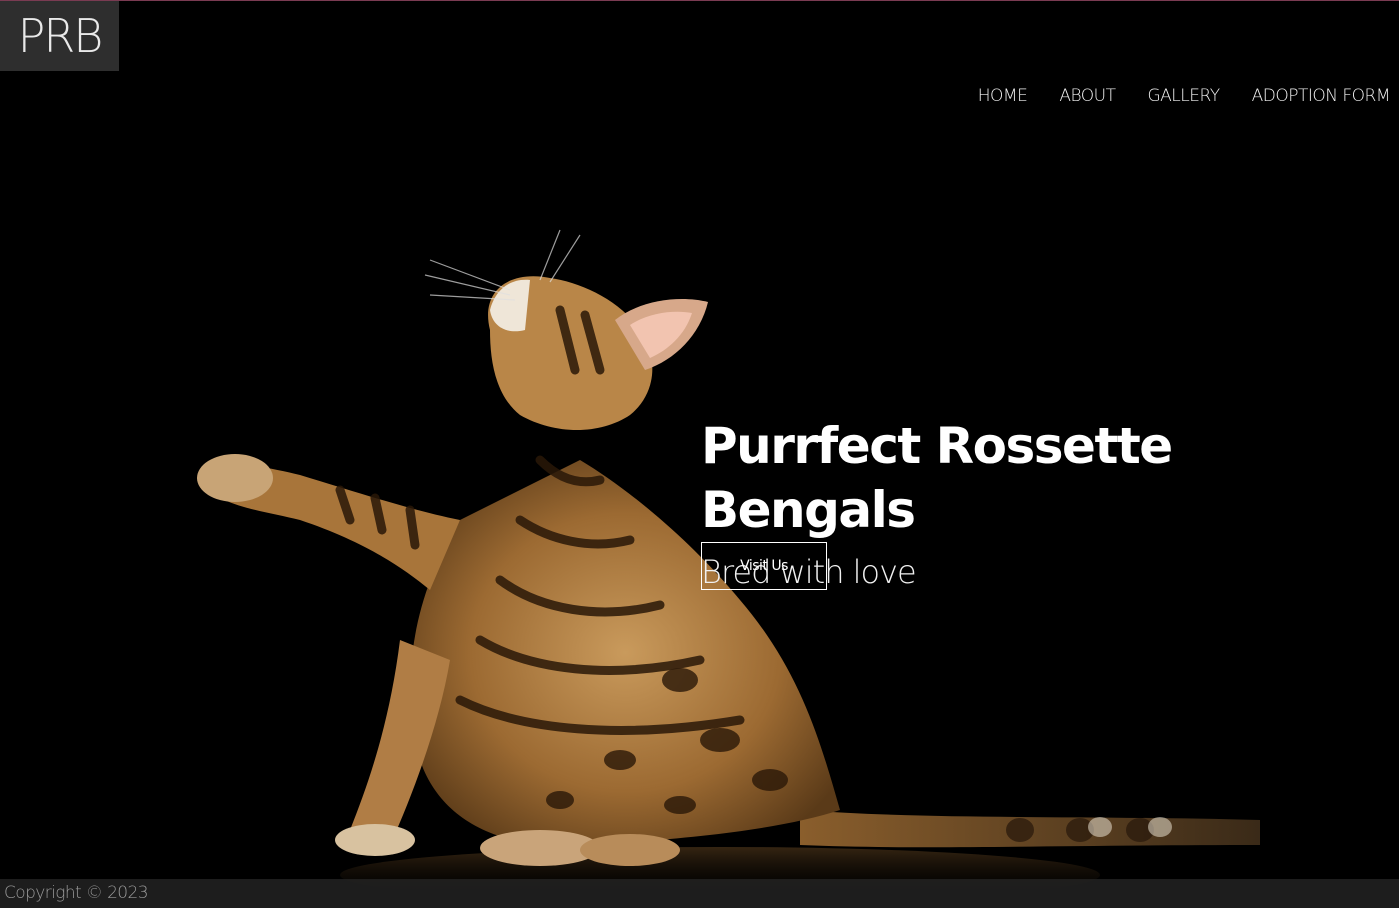 This screenshot has height=908, width=1399. What do you see at coordinates (1184, 96) in the screenshot?
I see `nav-gallery: GALLERY` at bounding box center [1184, 96].